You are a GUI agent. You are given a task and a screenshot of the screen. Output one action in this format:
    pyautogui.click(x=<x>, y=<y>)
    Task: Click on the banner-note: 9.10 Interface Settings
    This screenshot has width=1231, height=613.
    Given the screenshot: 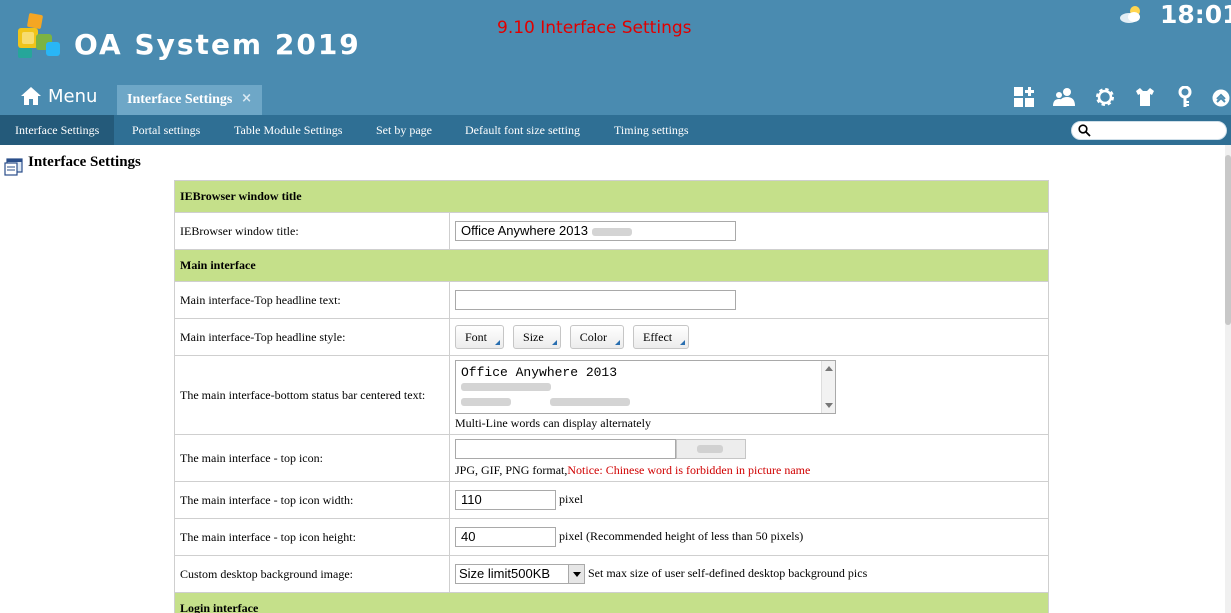 What is the action you would take?
    pyautogui.click(x=594, y=28)
    